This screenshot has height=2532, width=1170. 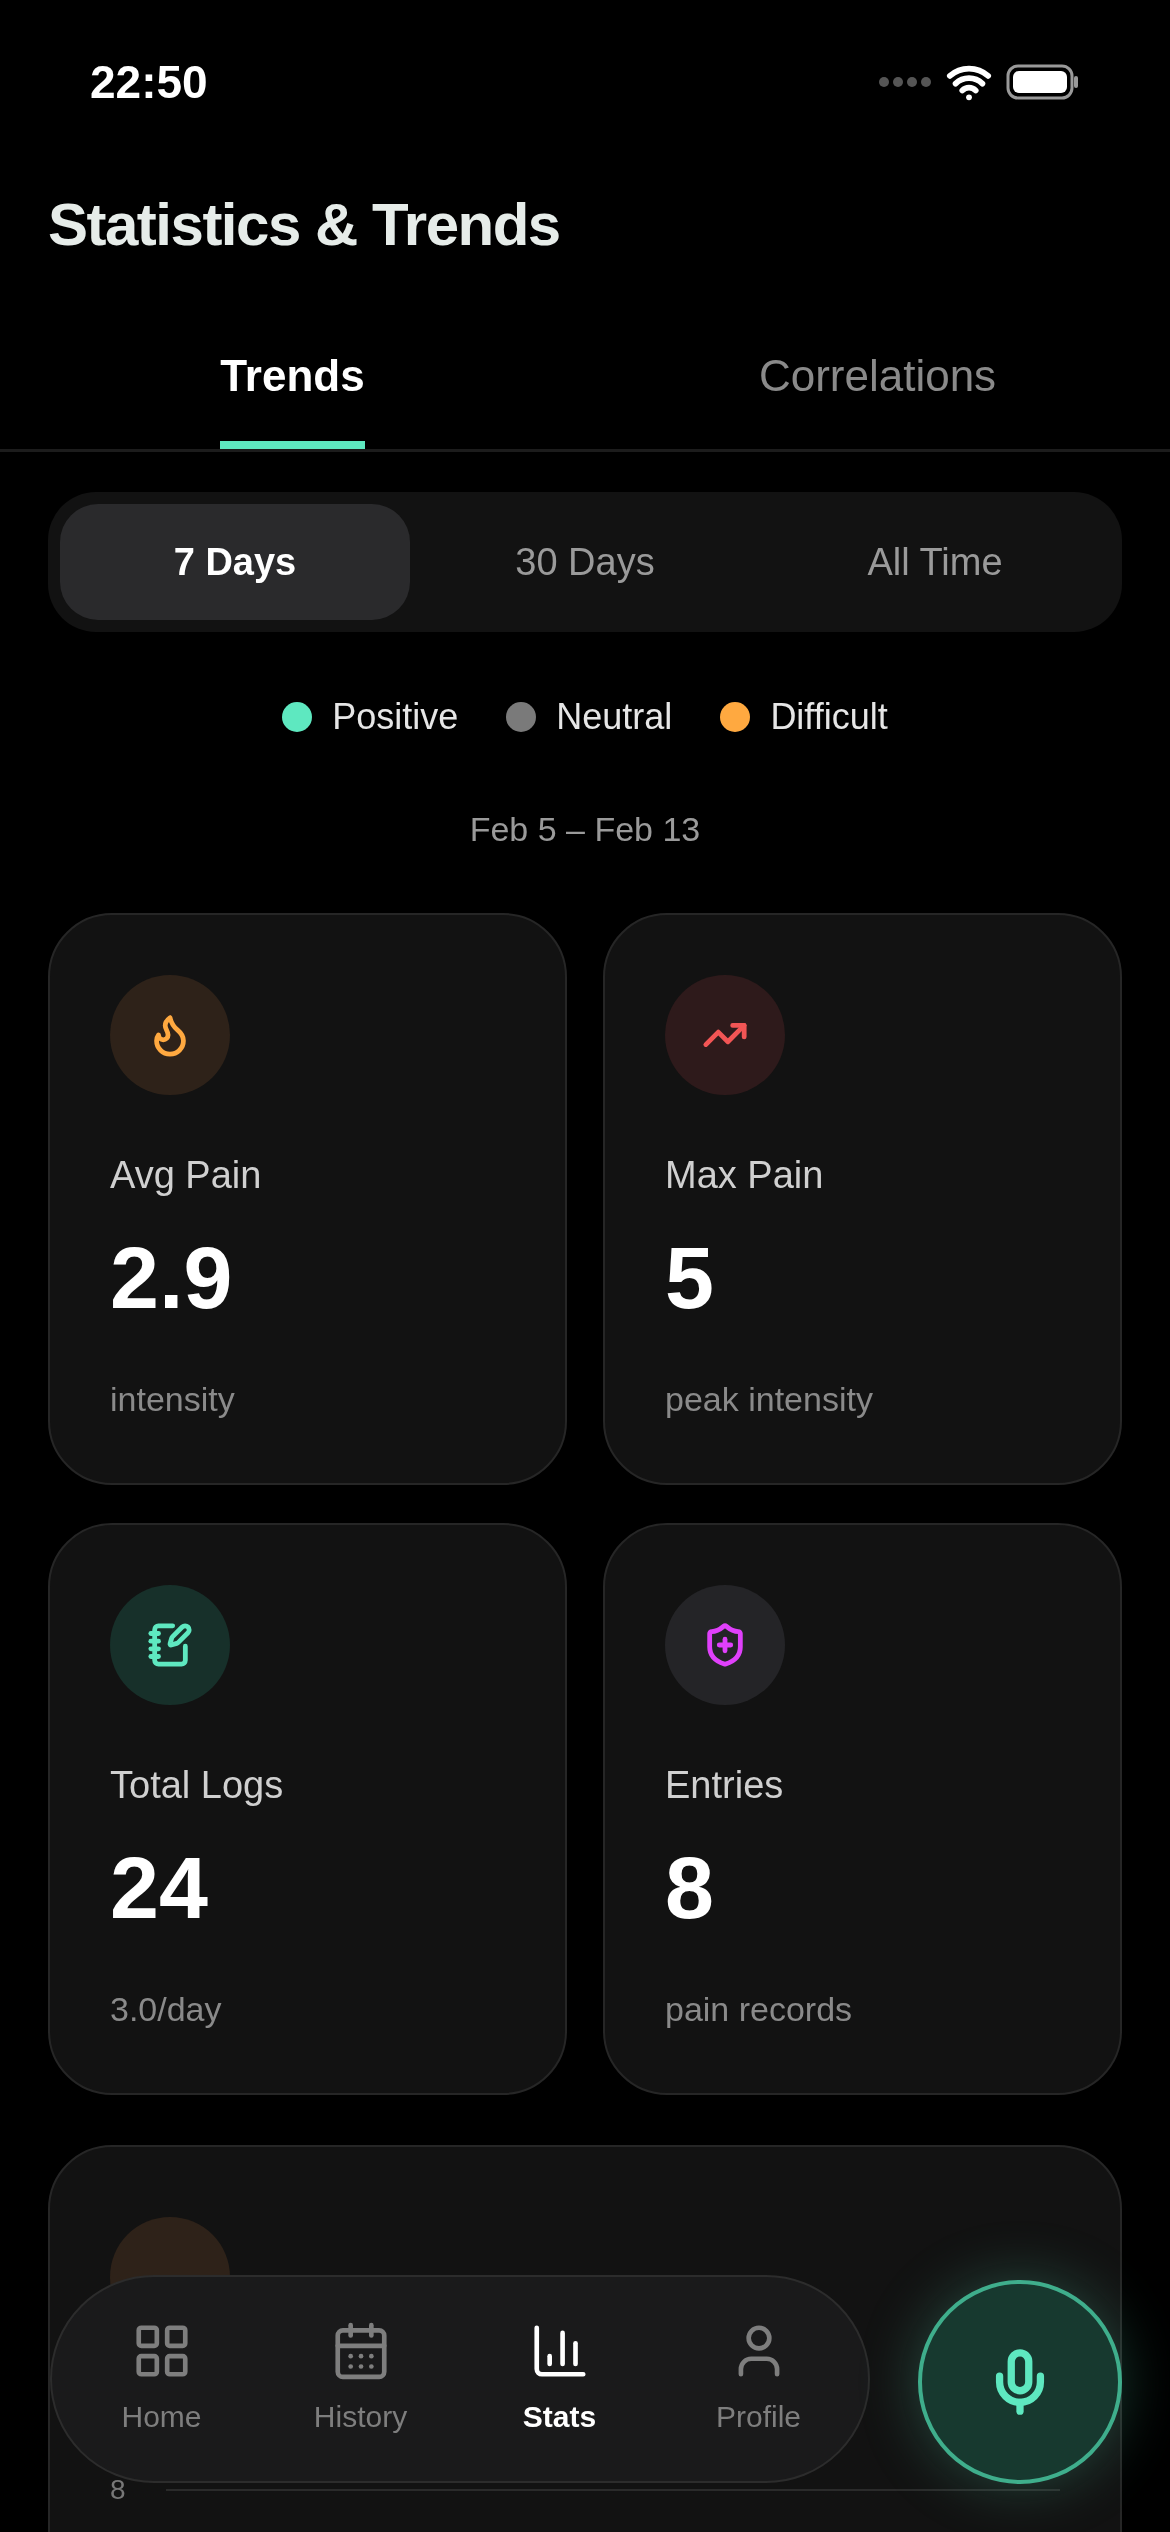 What do you see at coordinates (585, 562) in the screenshot?
I see `range-option: 30 Days` at bounding box center [585, 562].